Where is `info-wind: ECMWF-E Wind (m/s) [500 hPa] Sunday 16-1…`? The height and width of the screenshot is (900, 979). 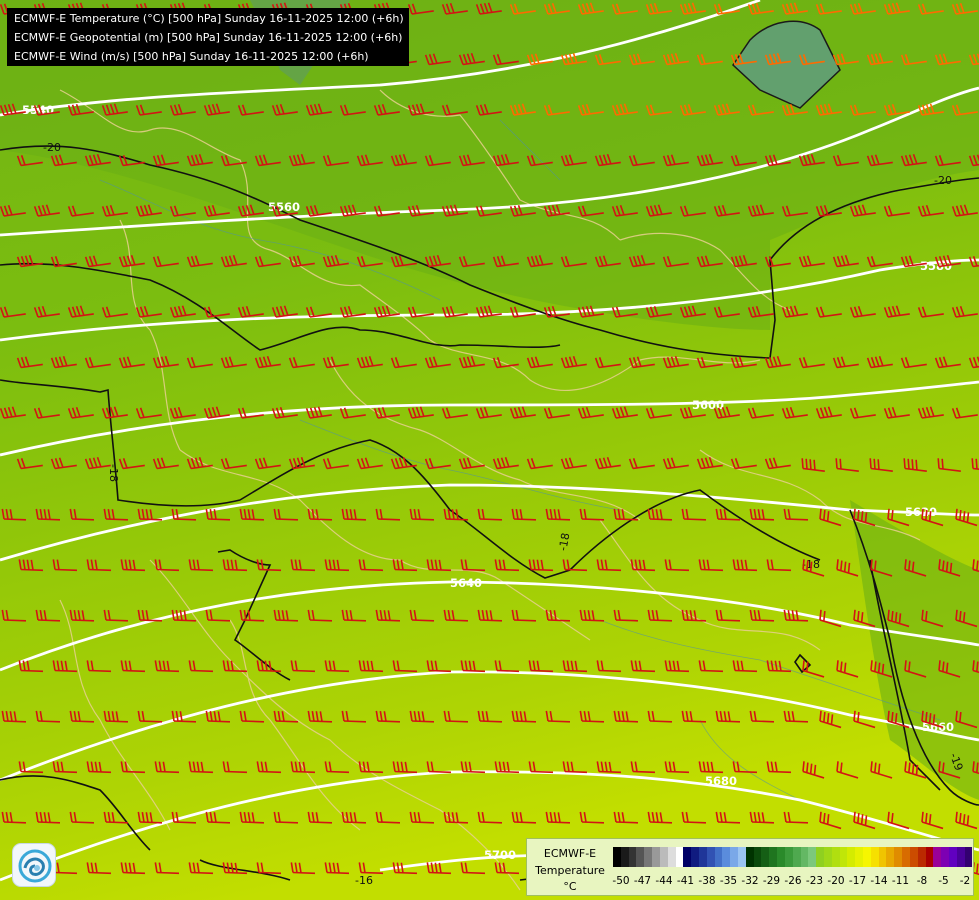
info-wind: ECMWF-E Wind (m/s) [500 hPa] Sunday 16-1… is located at coordinates (191, 56).